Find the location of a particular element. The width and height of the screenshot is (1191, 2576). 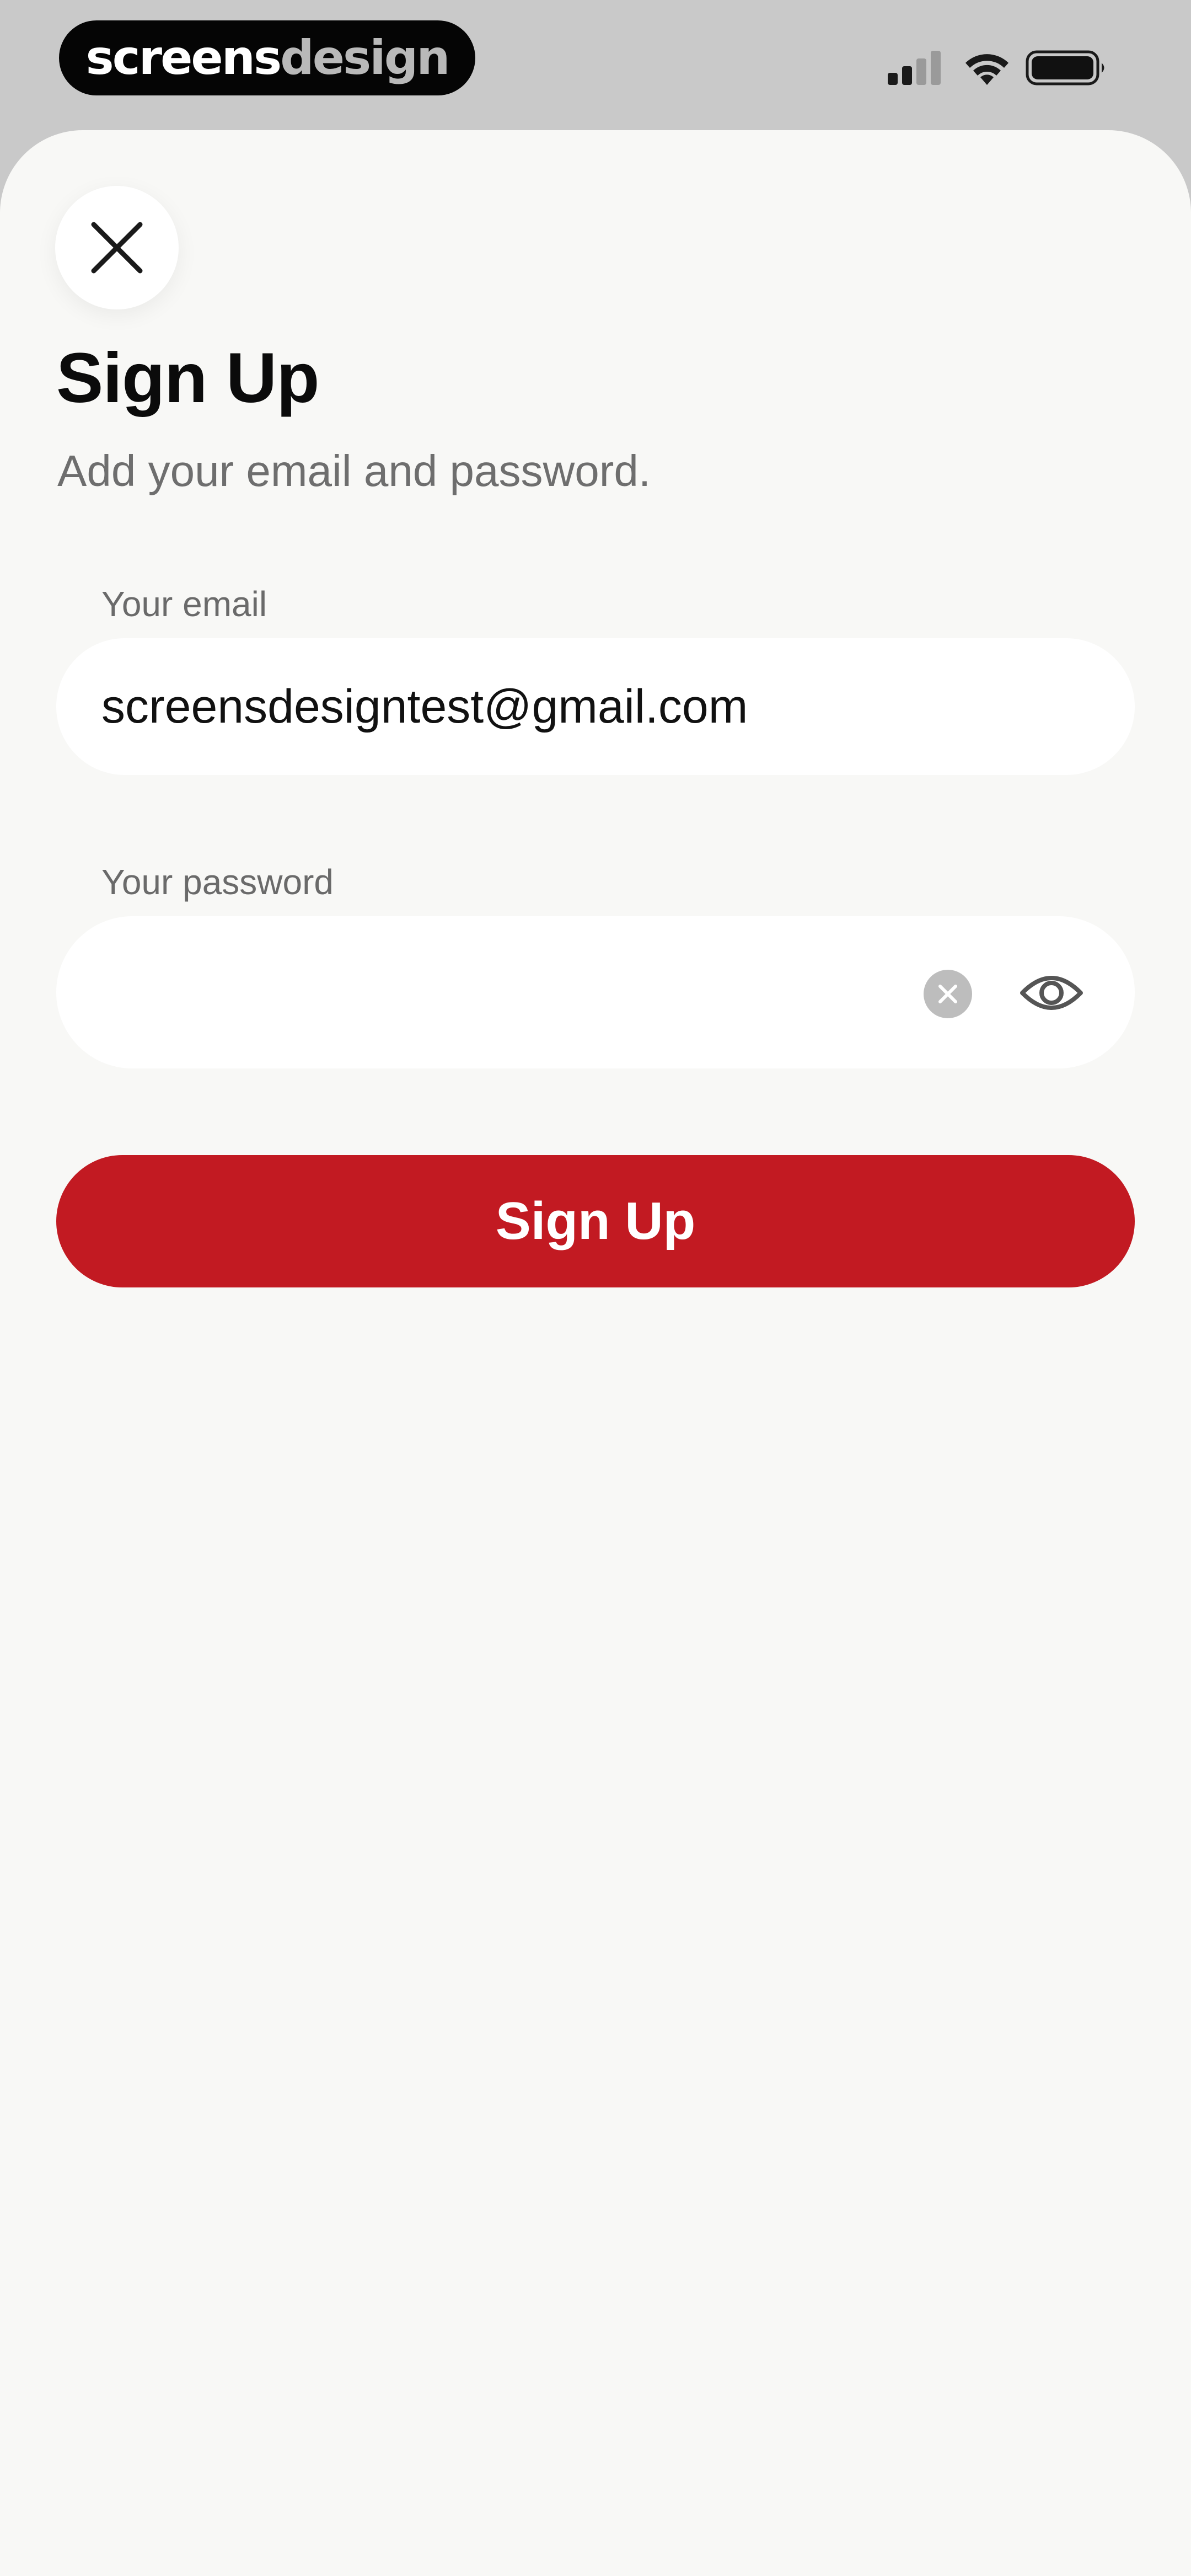

logo-text-screens: screens is located at coordinates (184, 57).